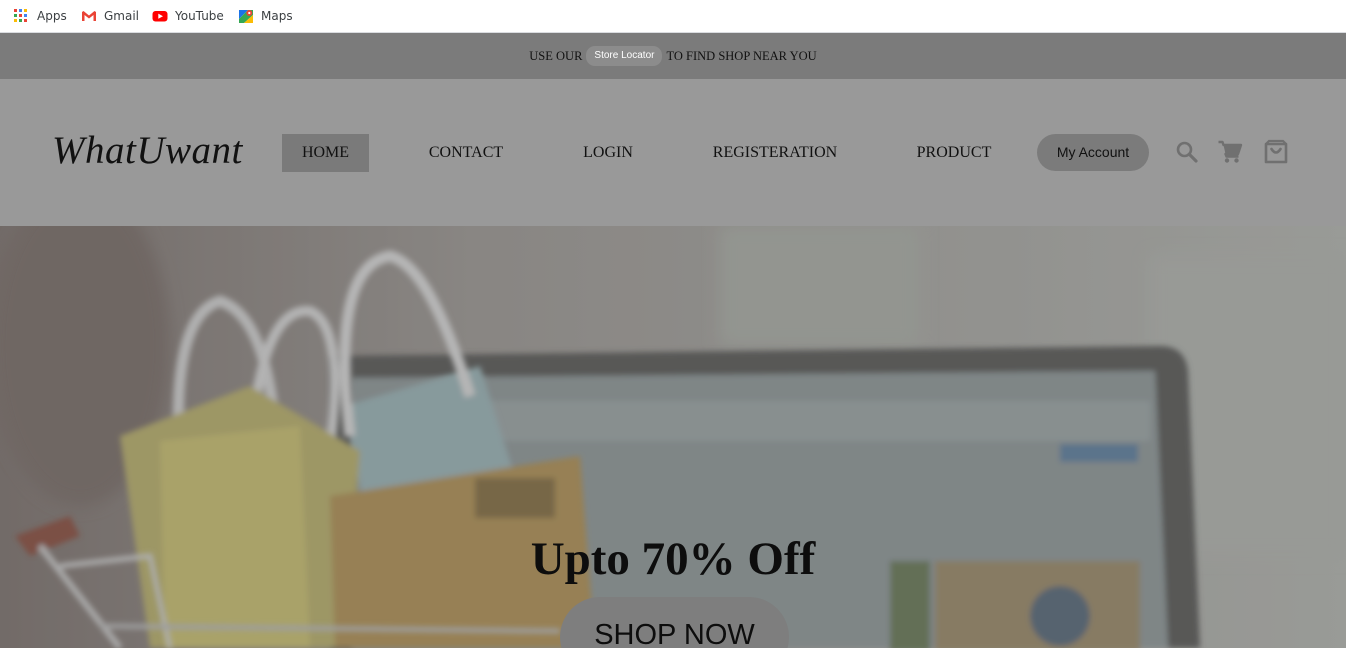 Image resolution: width=1346 pixels, height=648 pixels. I want to click on youtube-icon, so click(160, 16).